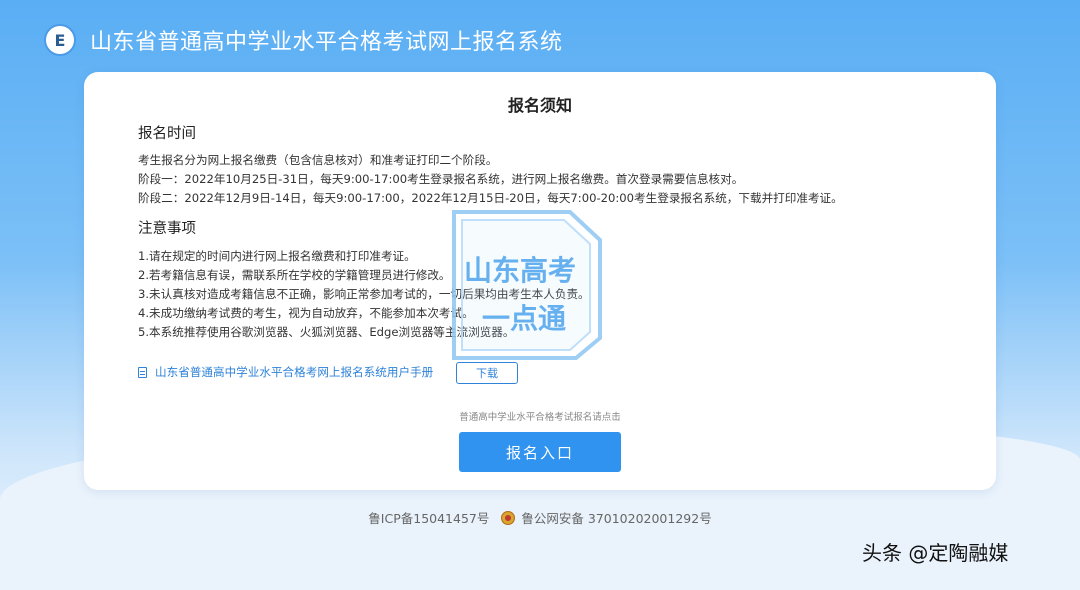 The width and height of the screenshot is (1080, 590). Describe the element at coordinates (616, 517) in the screenshot. I see `police-record: 鲁公网安备 37010202001292号` at that location.